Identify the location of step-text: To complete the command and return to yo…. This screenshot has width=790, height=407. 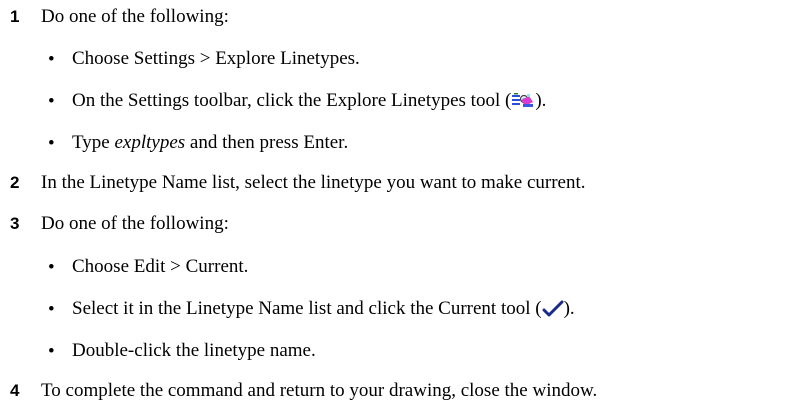
(319, 390).